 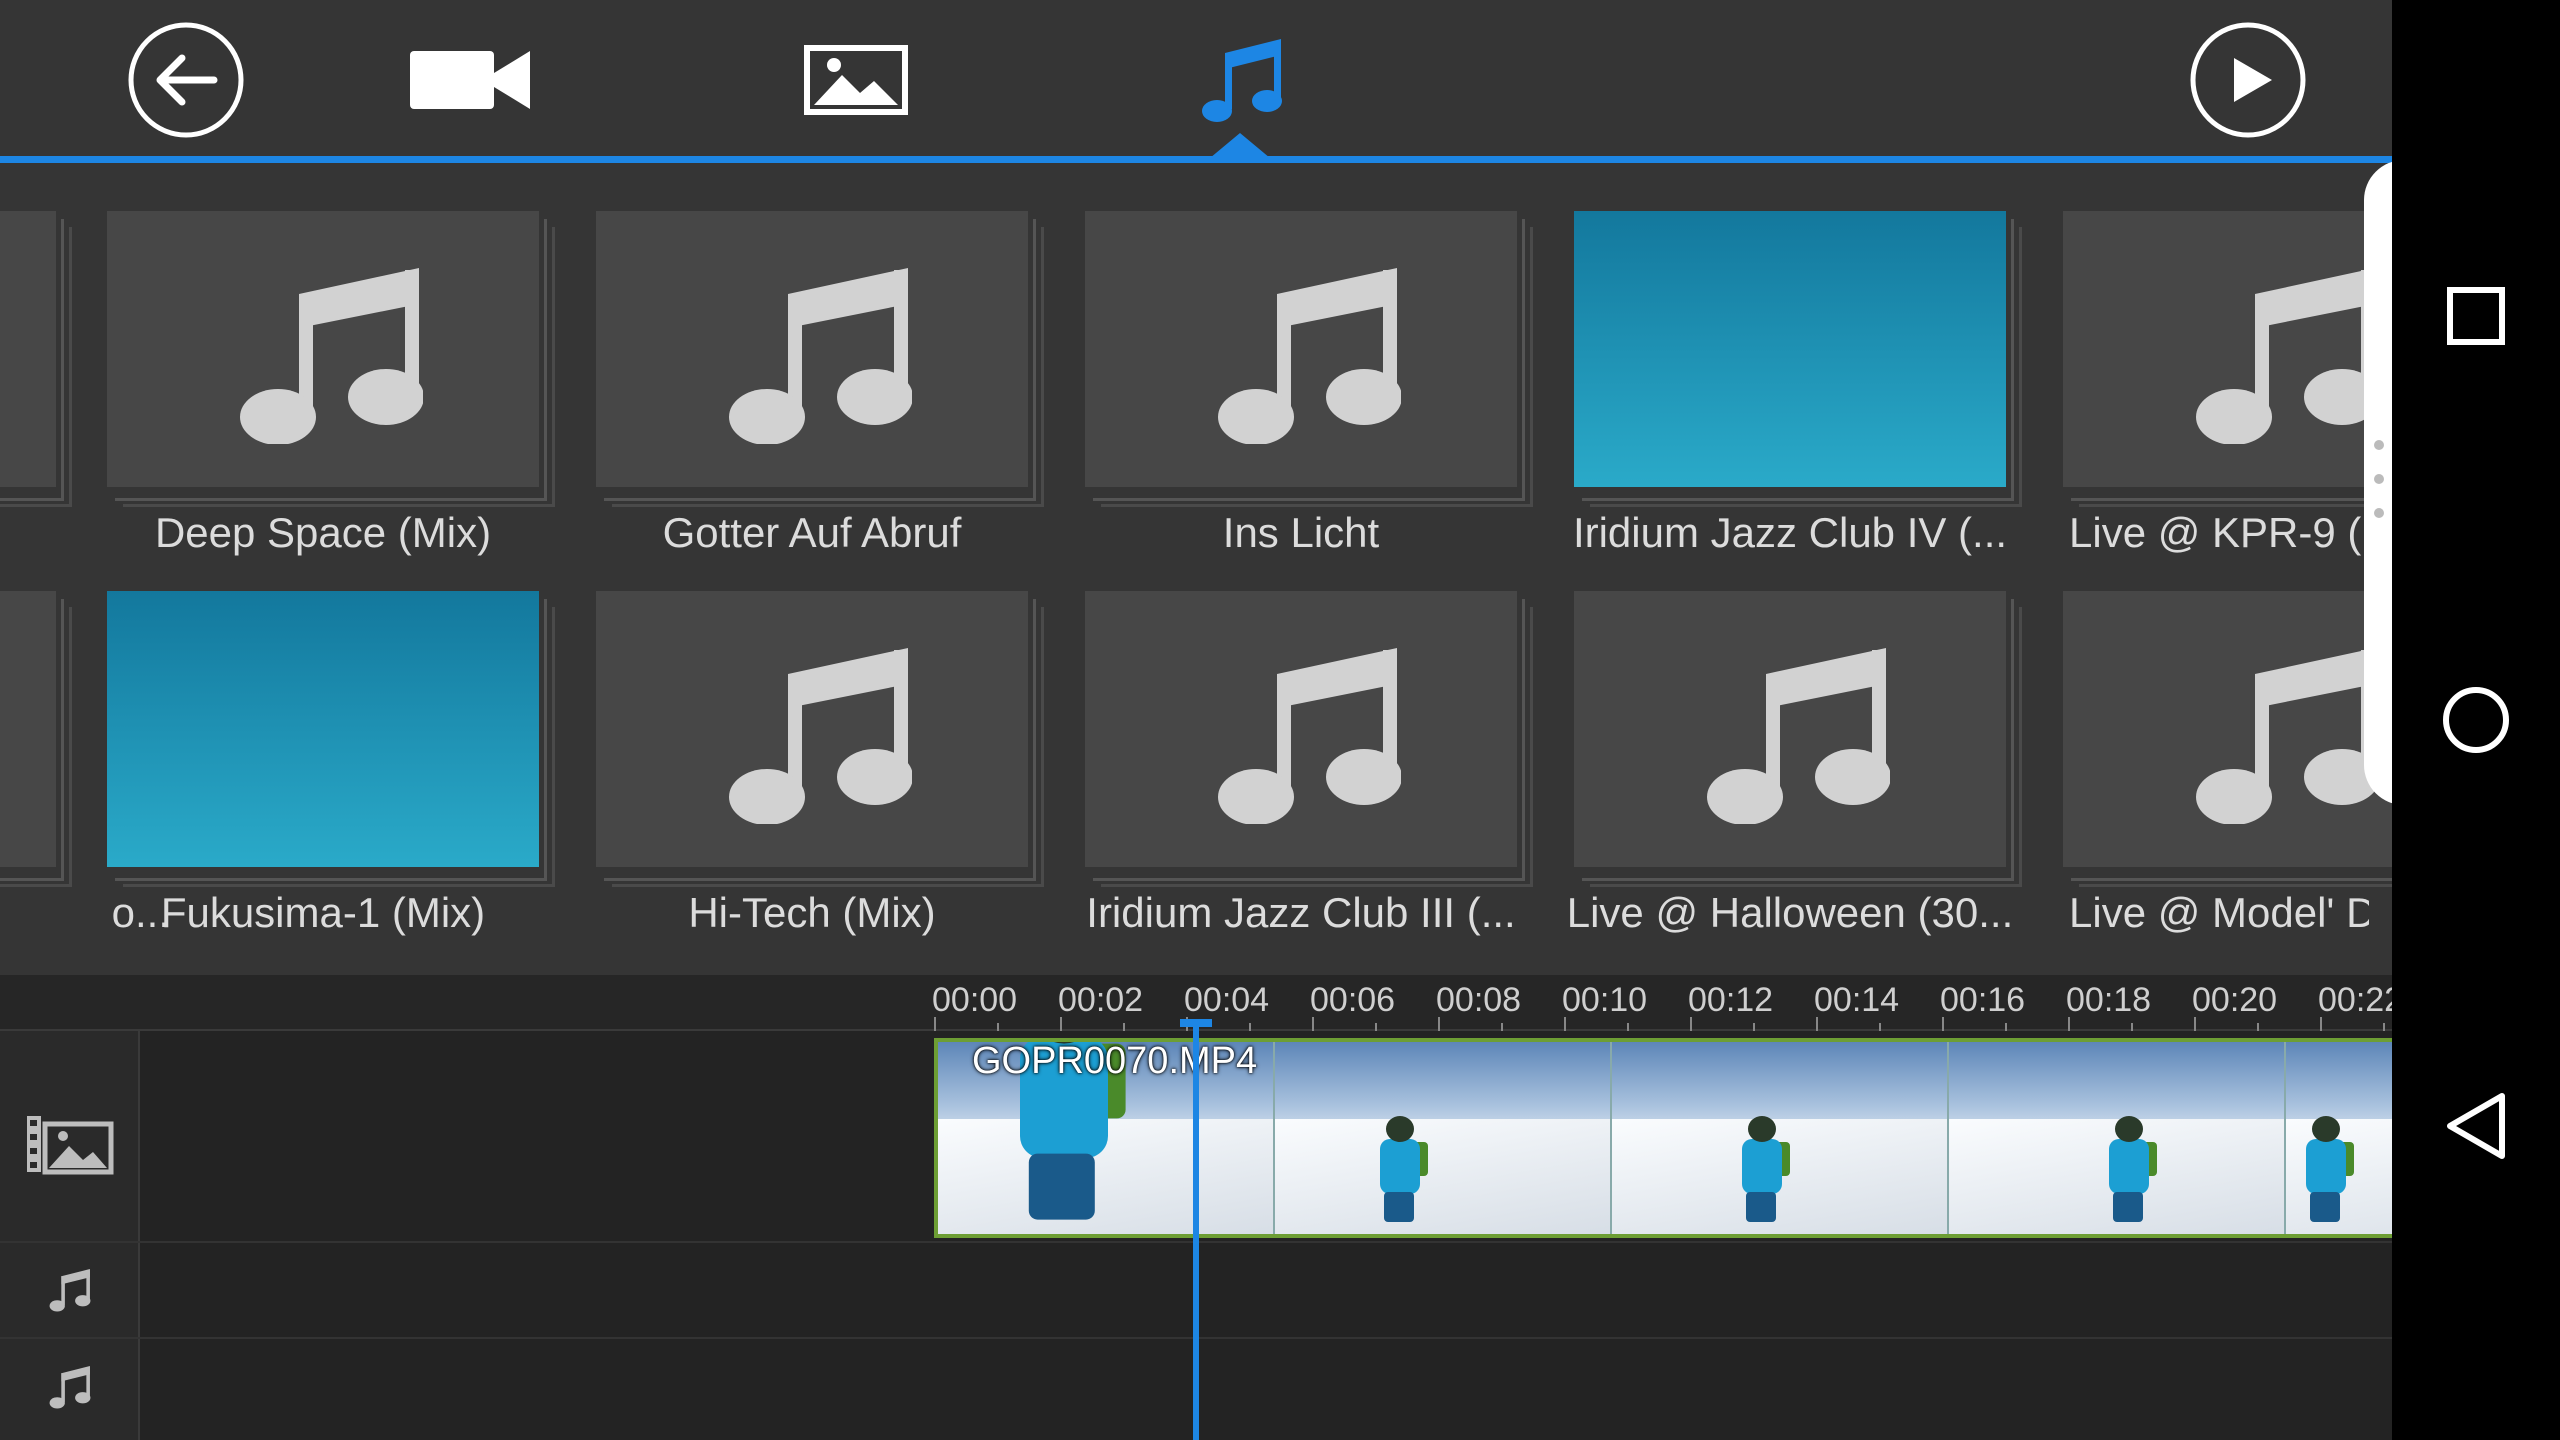 I want to click on circle-home-icon, so click(x=2476, y=720).